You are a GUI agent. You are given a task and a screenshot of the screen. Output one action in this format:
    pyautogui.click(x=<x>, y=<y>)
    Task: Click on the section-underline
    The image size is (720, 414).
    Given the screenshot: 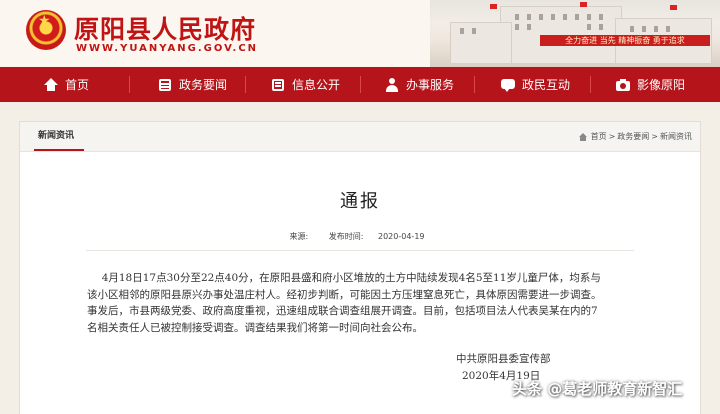 What is the action you would take?
    pyautogui.click(x=59, y=150)
    